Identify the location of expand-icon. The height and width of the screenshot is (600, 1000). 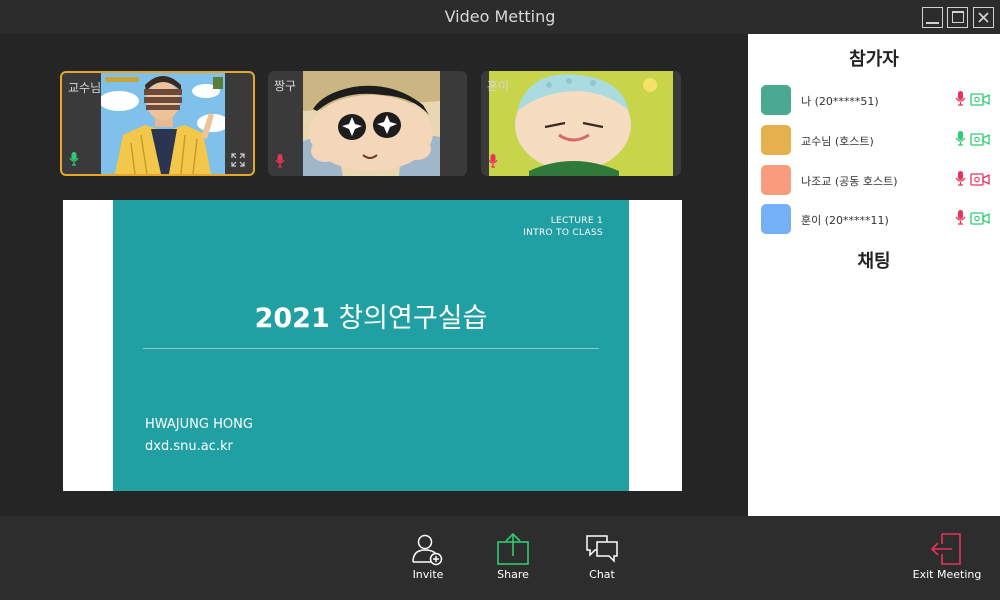
(238, 160).